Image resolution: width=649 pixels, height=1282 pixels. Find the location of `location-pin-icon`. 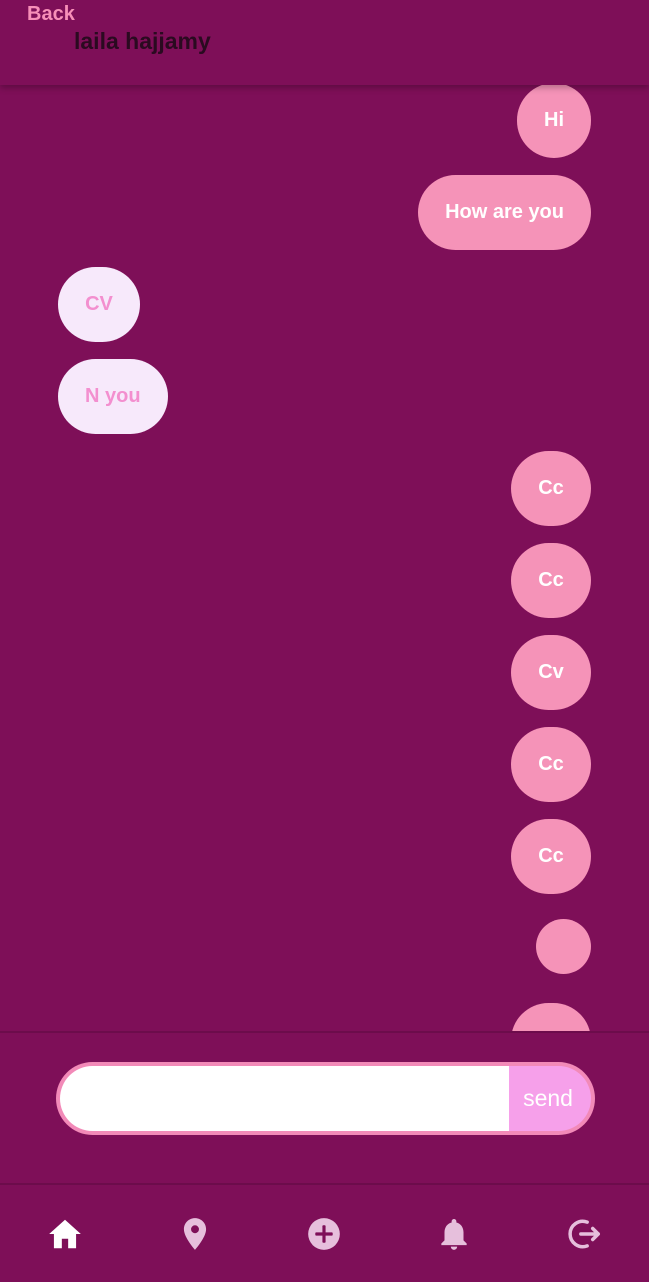

location-pin-icon is located at coordinates (194, 1233).